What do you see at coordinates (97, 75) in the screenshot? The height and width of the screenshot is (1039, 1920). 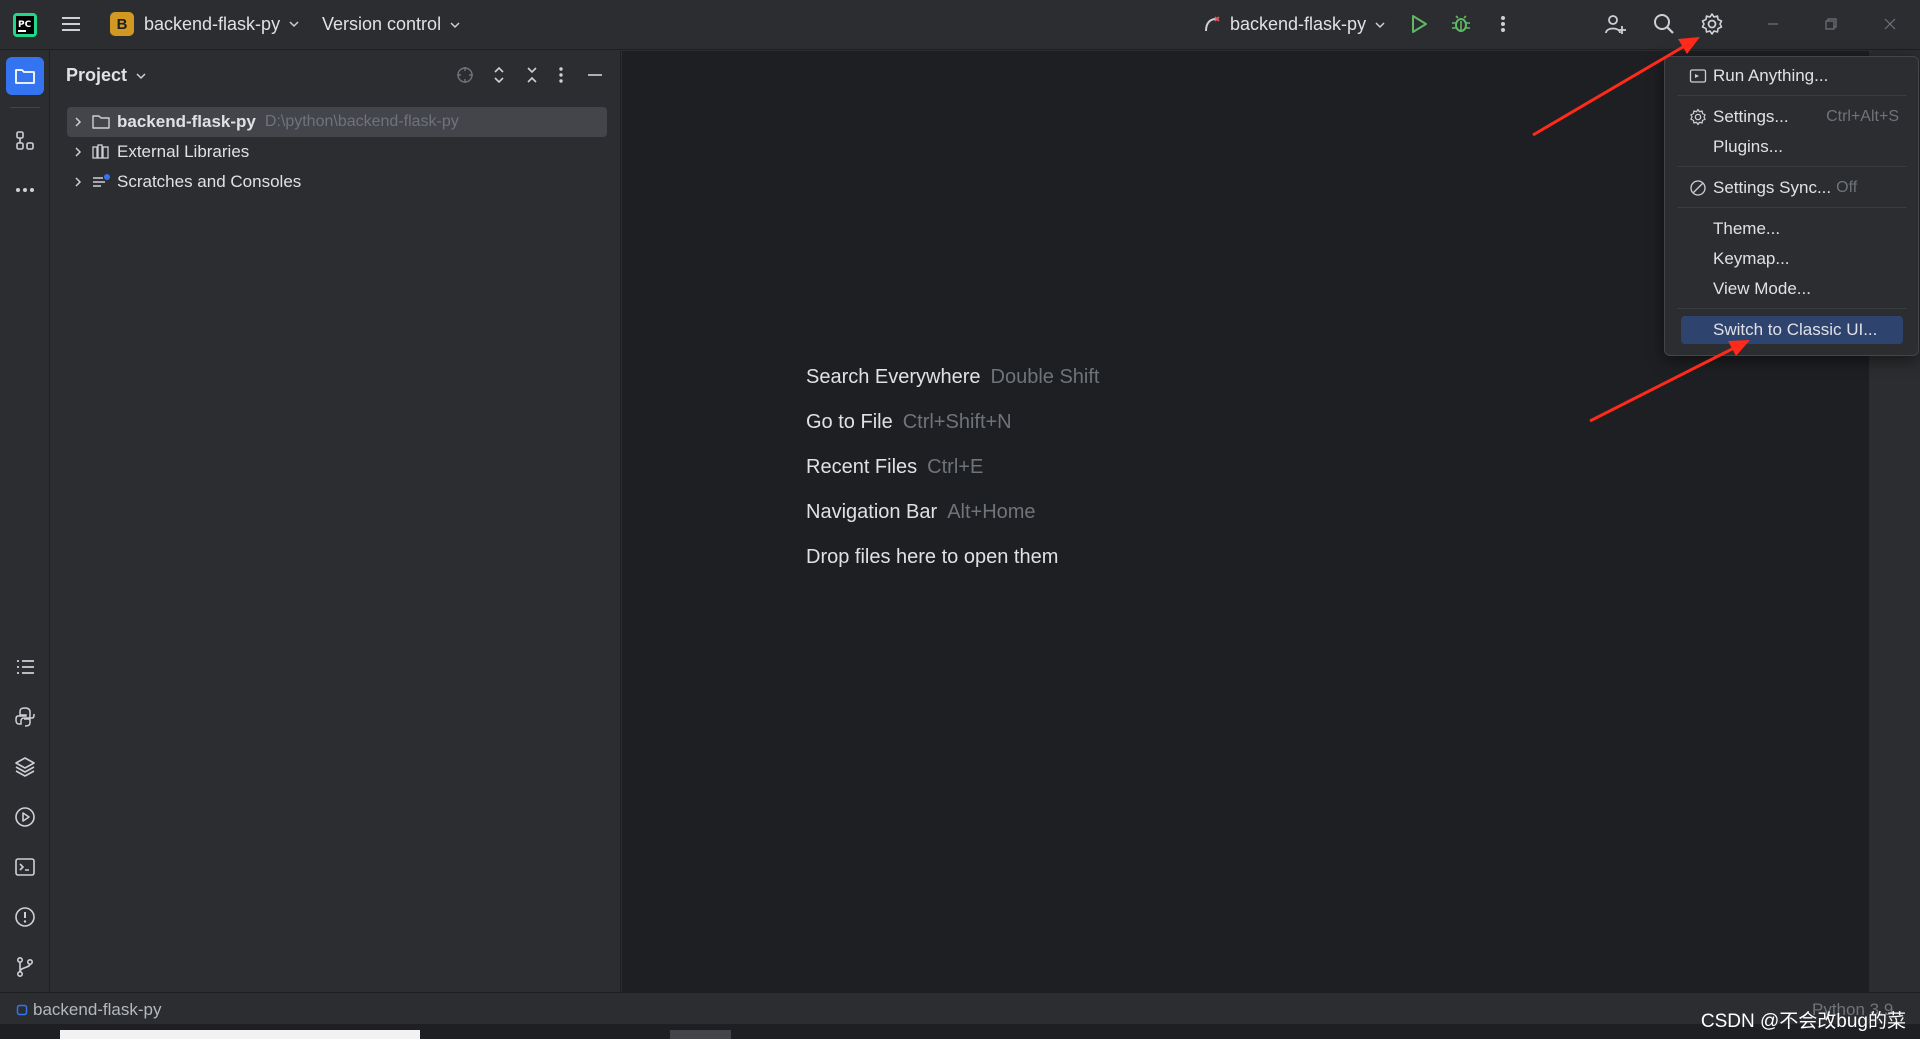 I see `panel-title: Project` at bounding box center [97, 75].